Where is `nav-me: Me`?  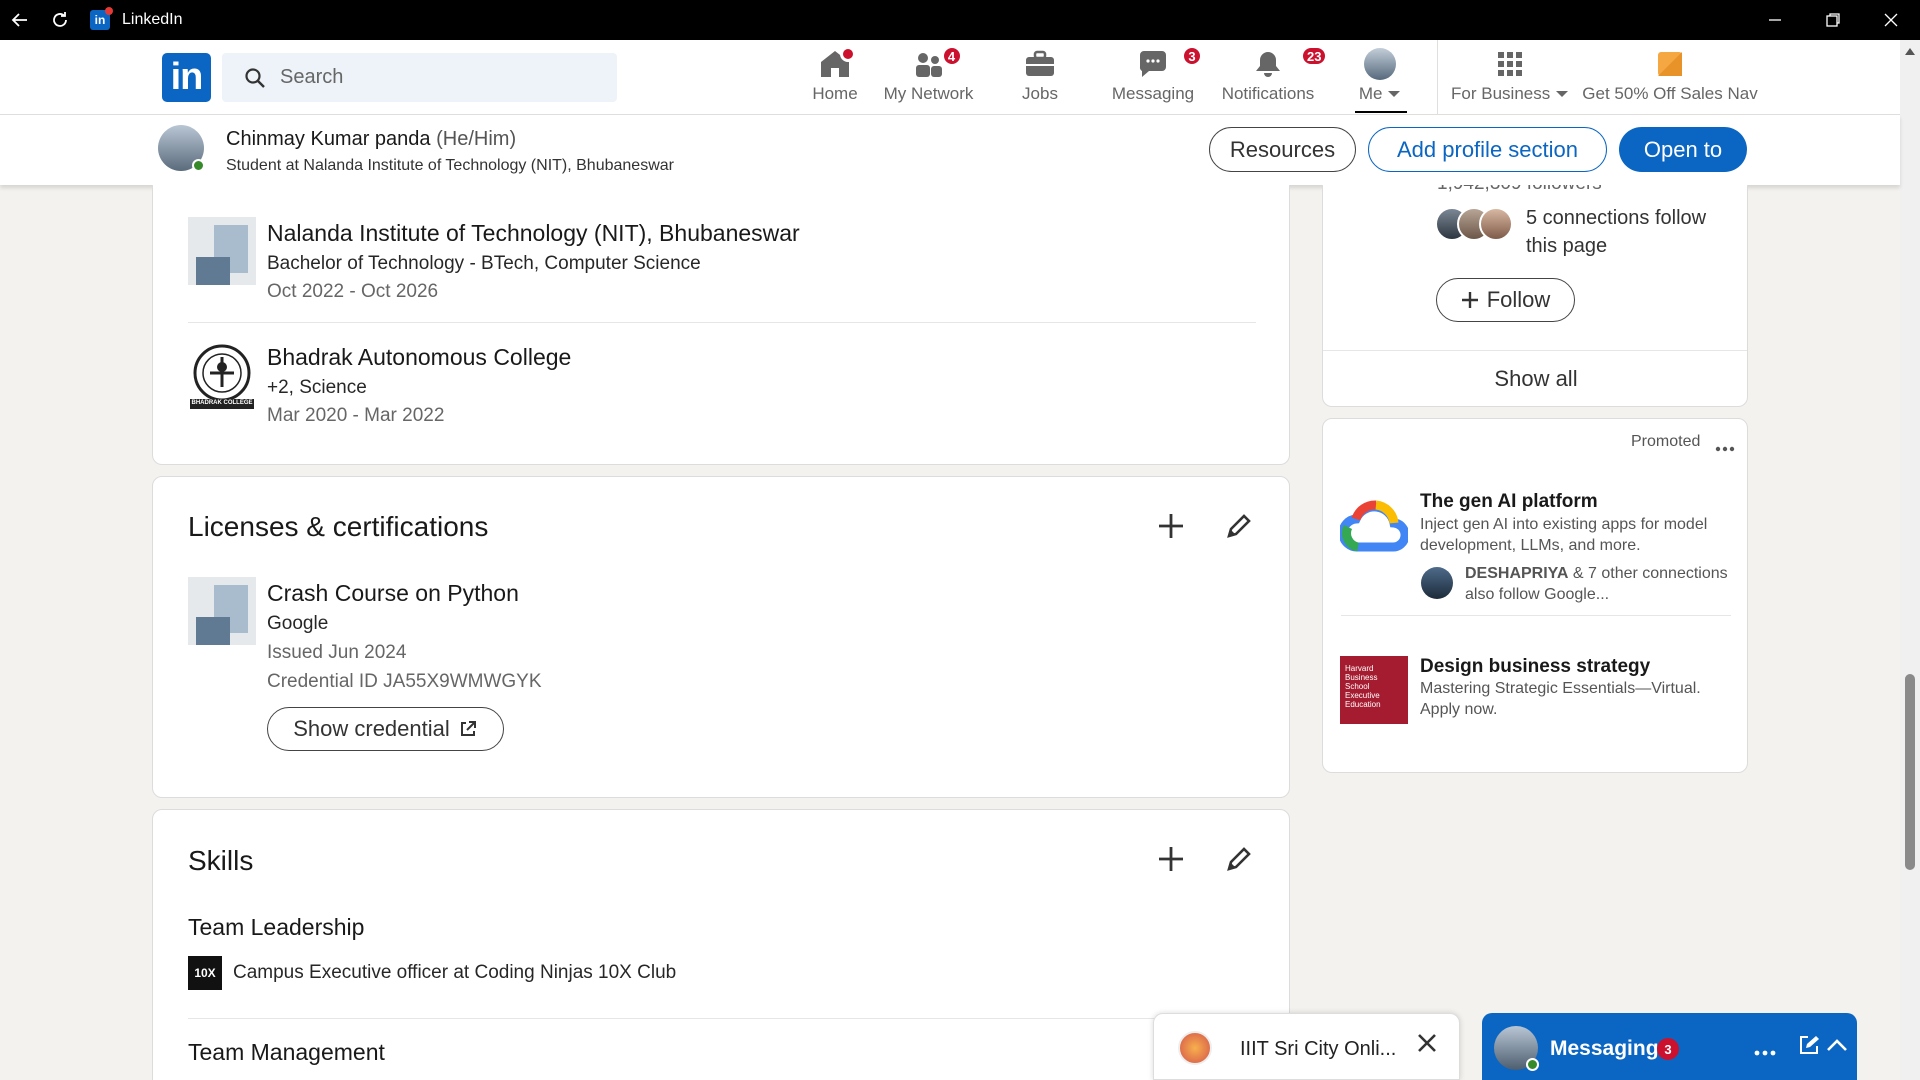
nav-me: Me is located at coordinates (1380, 77).